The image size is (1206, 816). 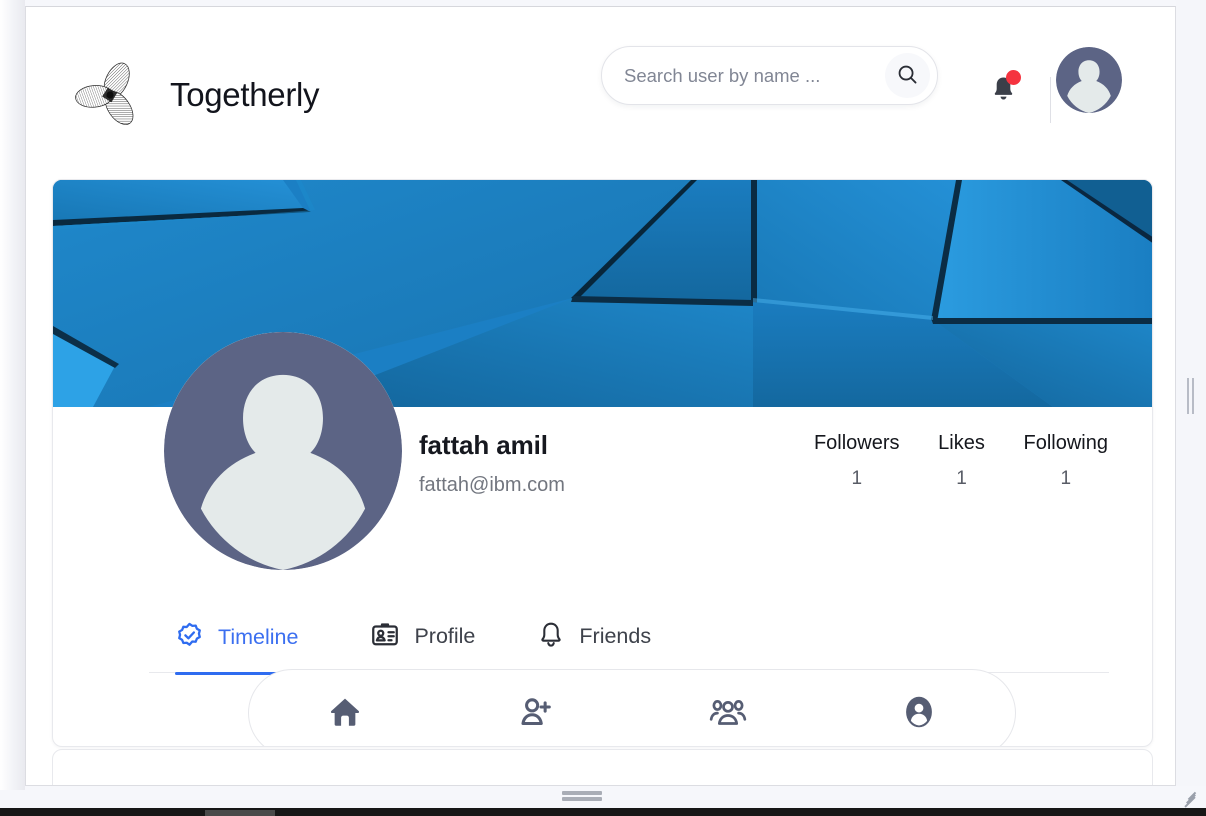 What do you see at coordinates (483, 445) in the screenshot?
I see `profile-name: fattah amil` at bounding box center [483, 445].